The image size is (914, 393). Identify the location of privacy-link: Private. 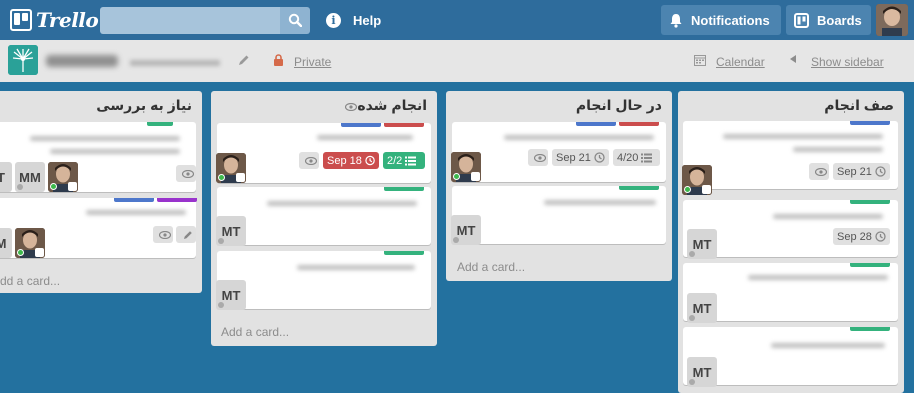
(312, 62).